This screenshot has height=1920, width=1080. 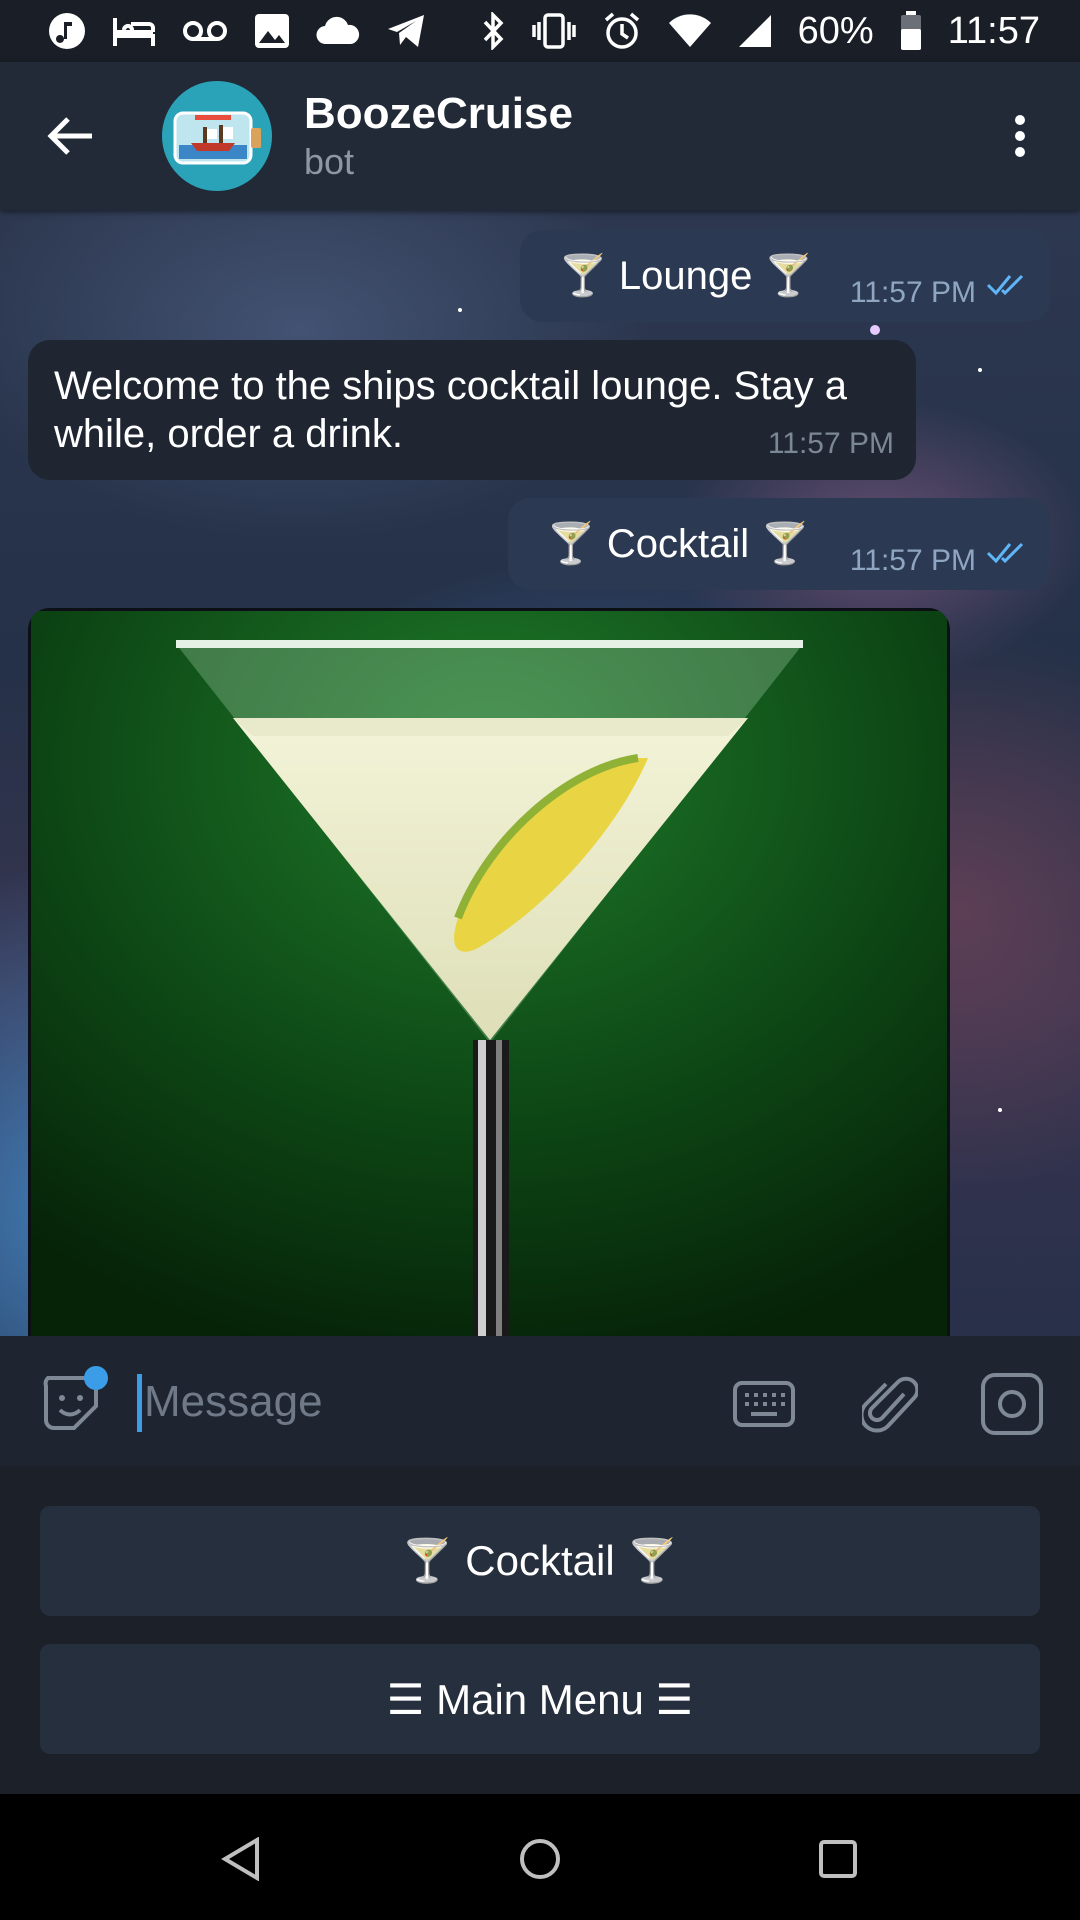 What do you see at coordinates (764, 1404) in the screenshot?
I see `keyboard-icon` at bounding box center [764, 1404].